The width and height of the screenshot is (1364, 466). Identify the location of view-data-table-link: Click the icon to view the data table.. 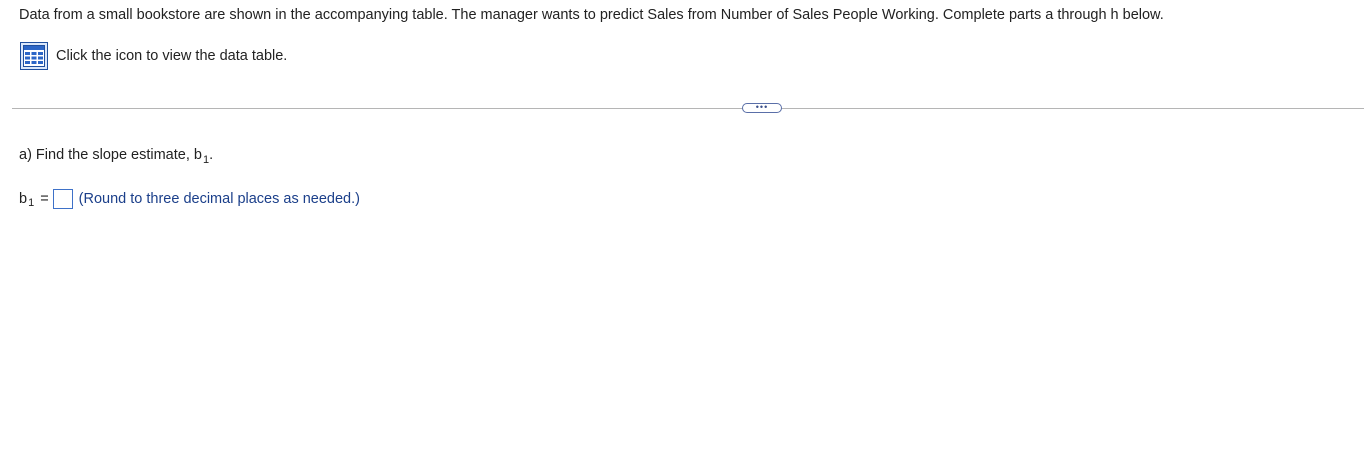
(153, 56).